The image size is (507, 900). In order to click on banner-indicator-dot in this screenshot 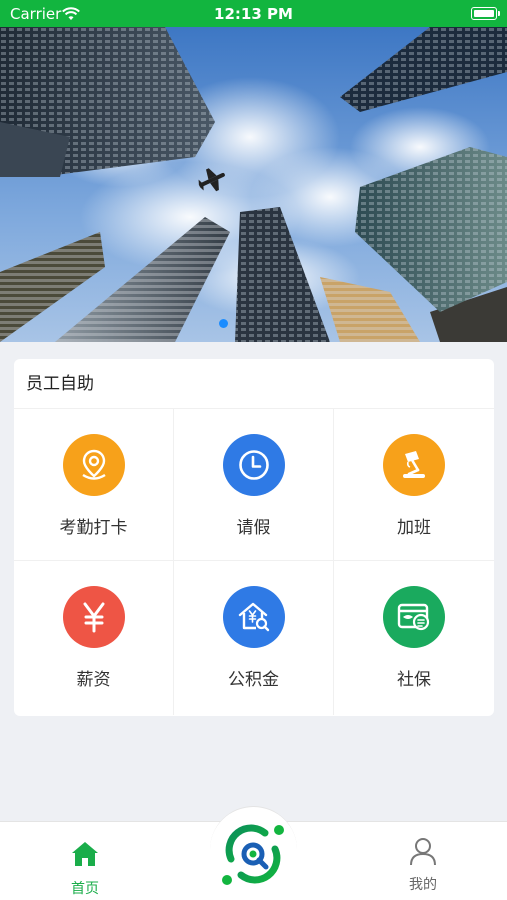, I will do `click(223, 323)`.